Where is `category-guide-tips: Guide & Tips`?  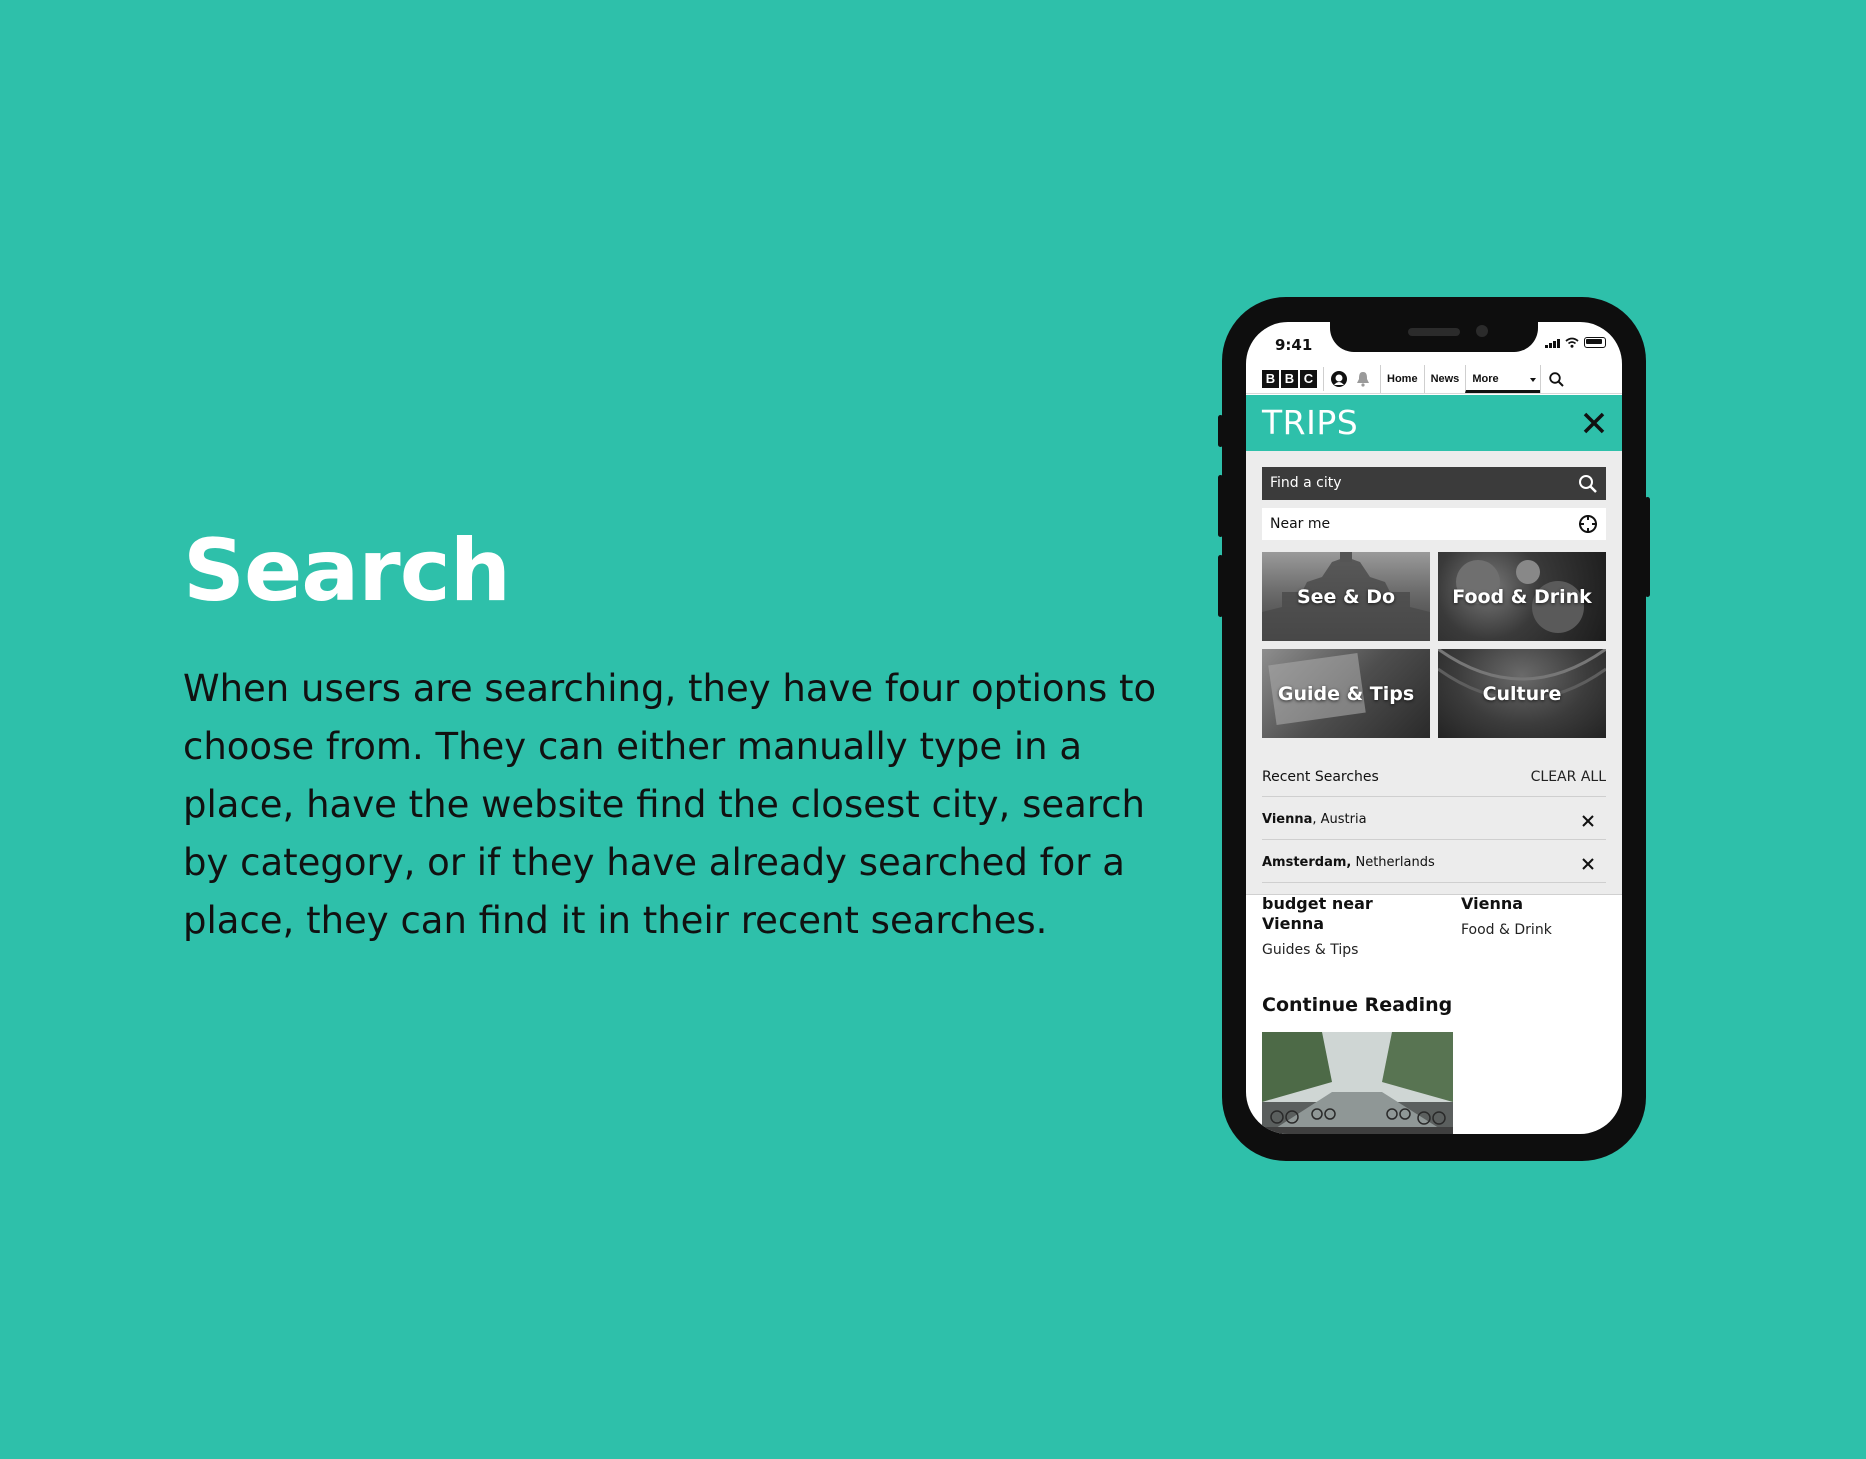
category-guide-tips: Guide & Tips is located at coordinates (1346, 693).